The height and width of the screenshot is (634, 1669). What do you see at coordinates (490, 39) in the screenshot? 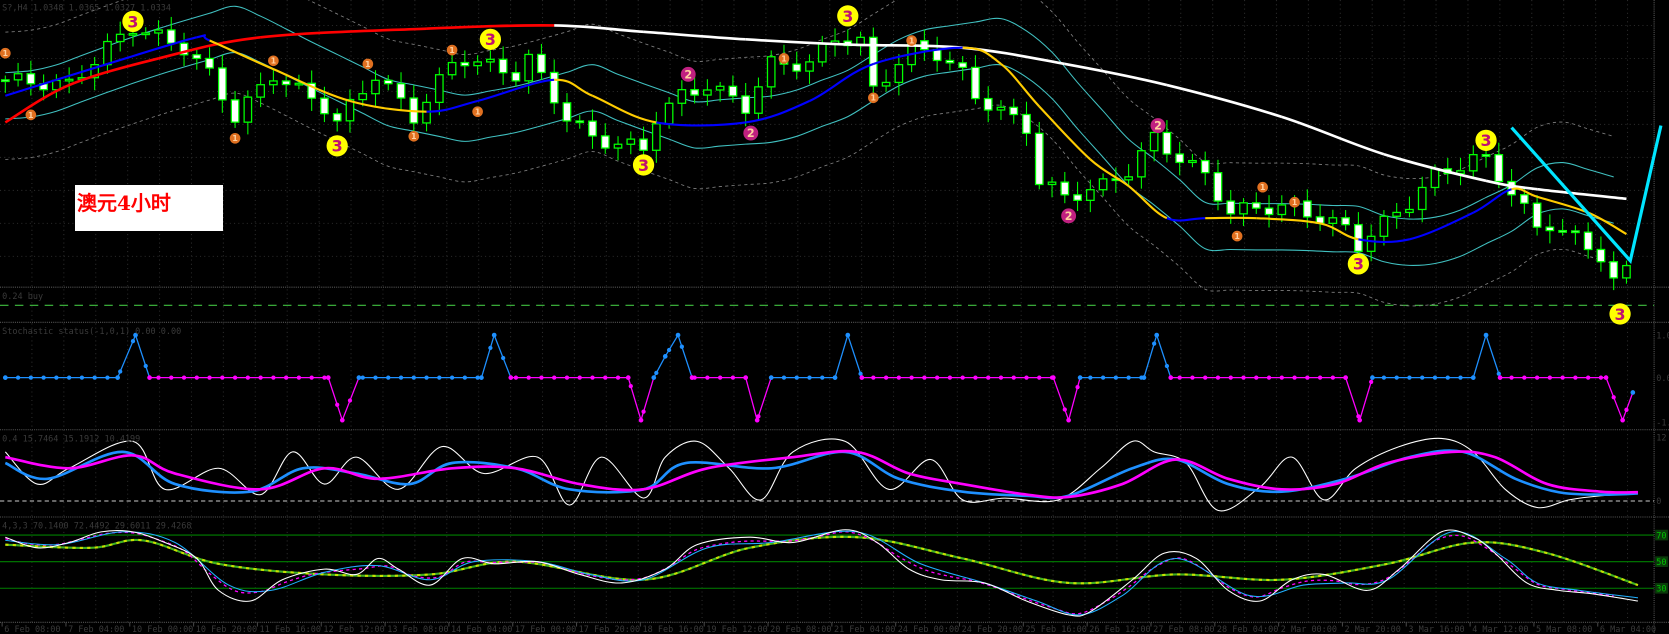
I see `signal-marker-3: 3` at bounding box center [490, 39].